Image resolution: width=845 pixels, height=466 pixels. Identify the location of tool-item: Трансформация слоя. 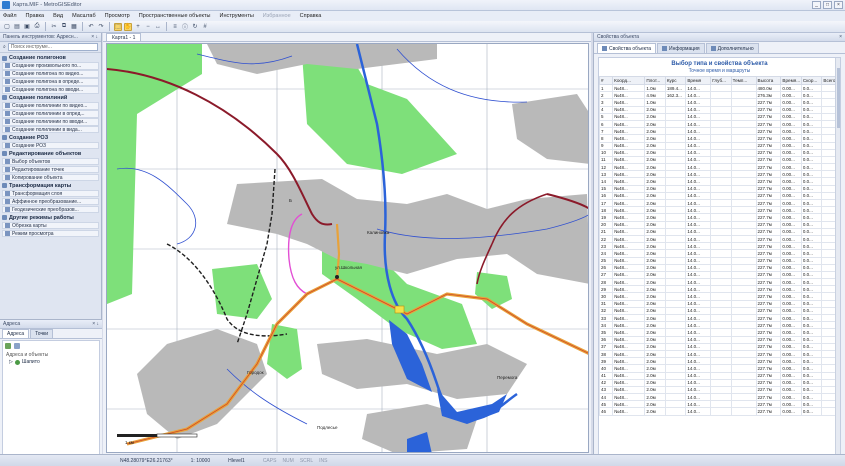
(50, 193).